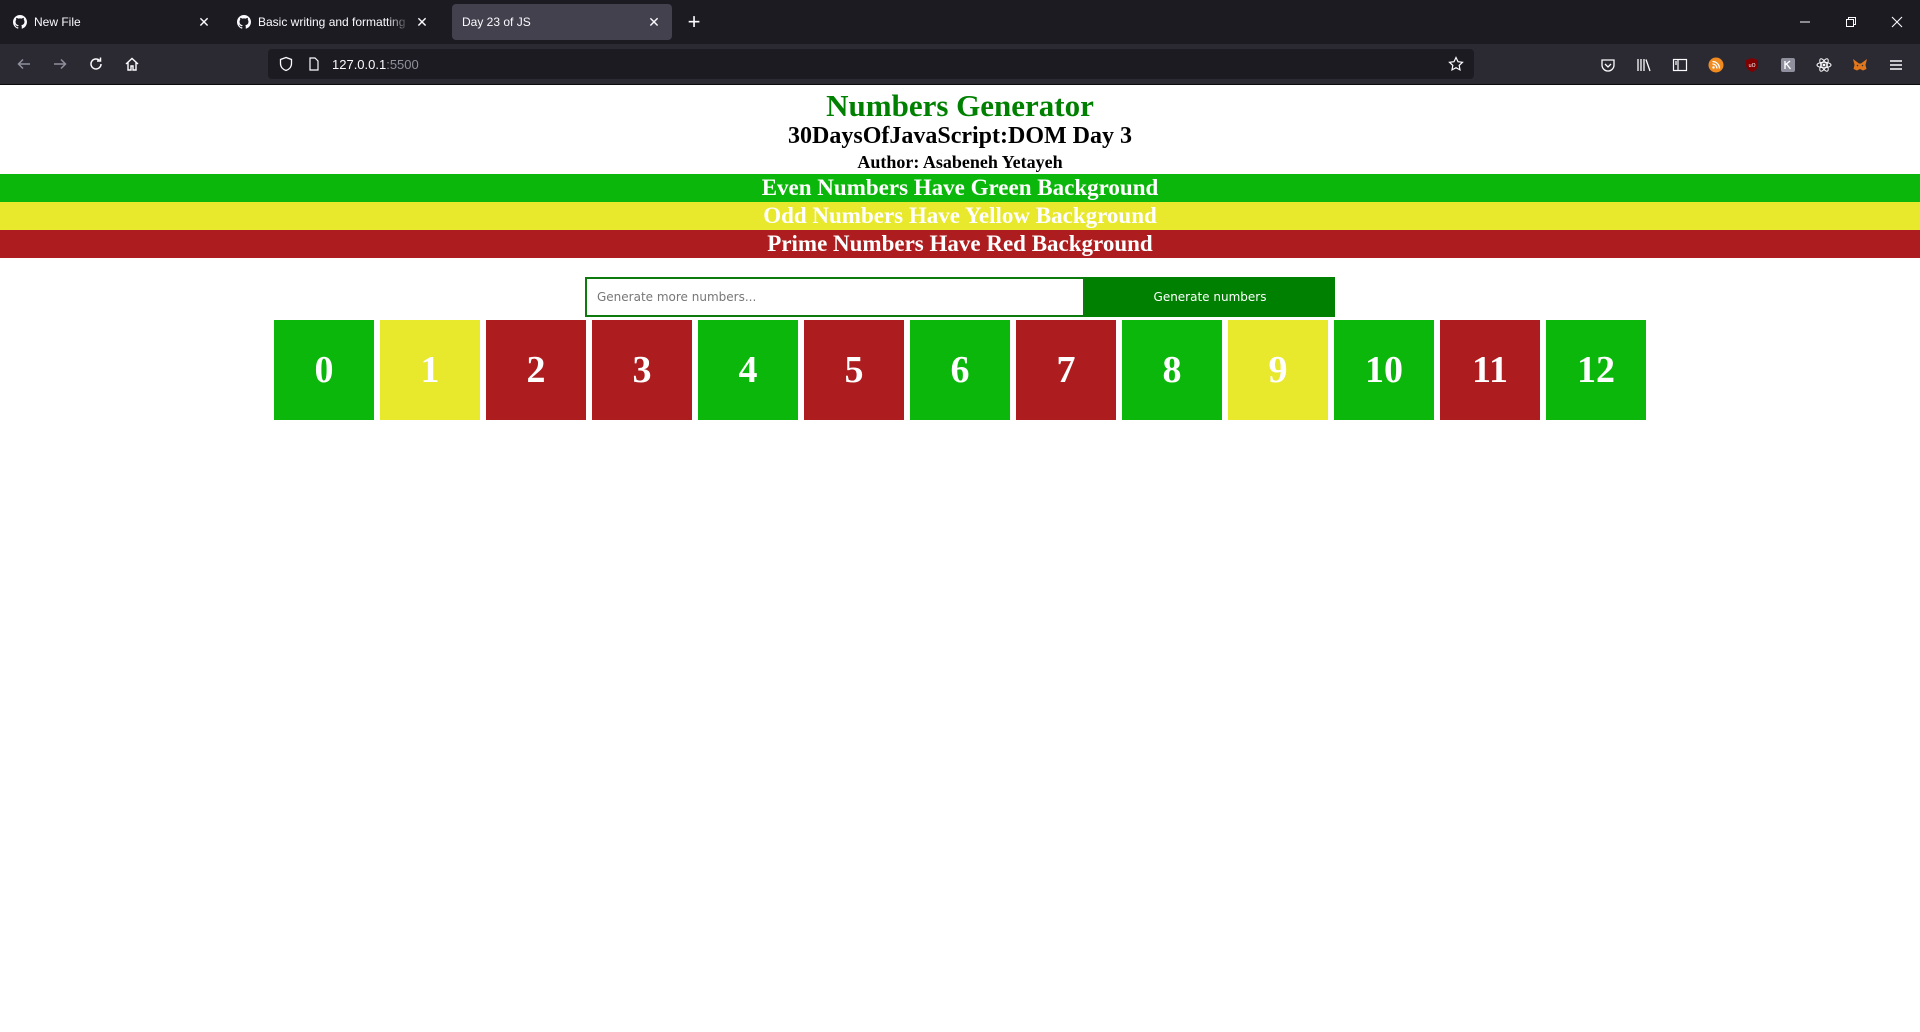  I want to click on page-title: Numbers Generator, so click(960, 105).